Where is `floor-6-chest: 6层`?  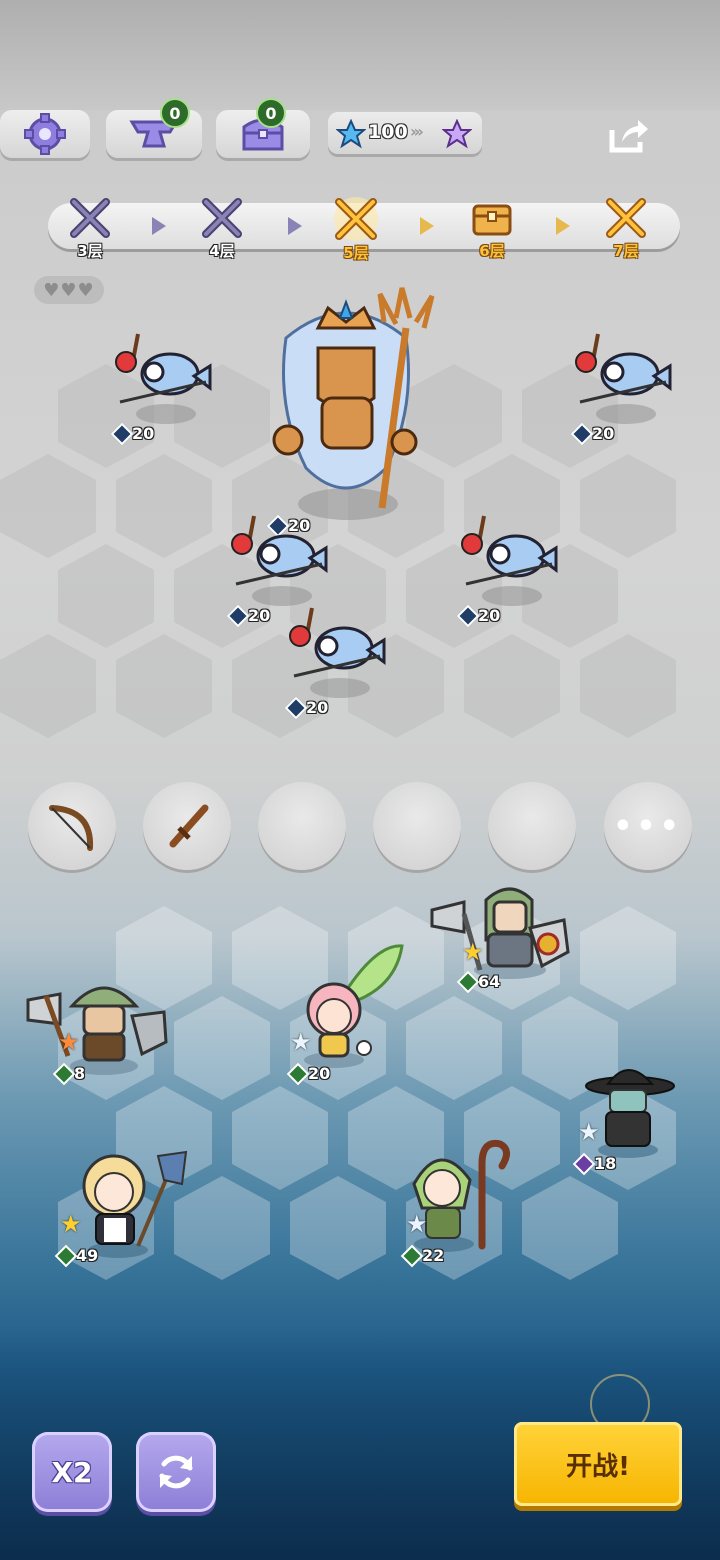 floor-6-chest: 6层 is located at coordinates (492, 228).